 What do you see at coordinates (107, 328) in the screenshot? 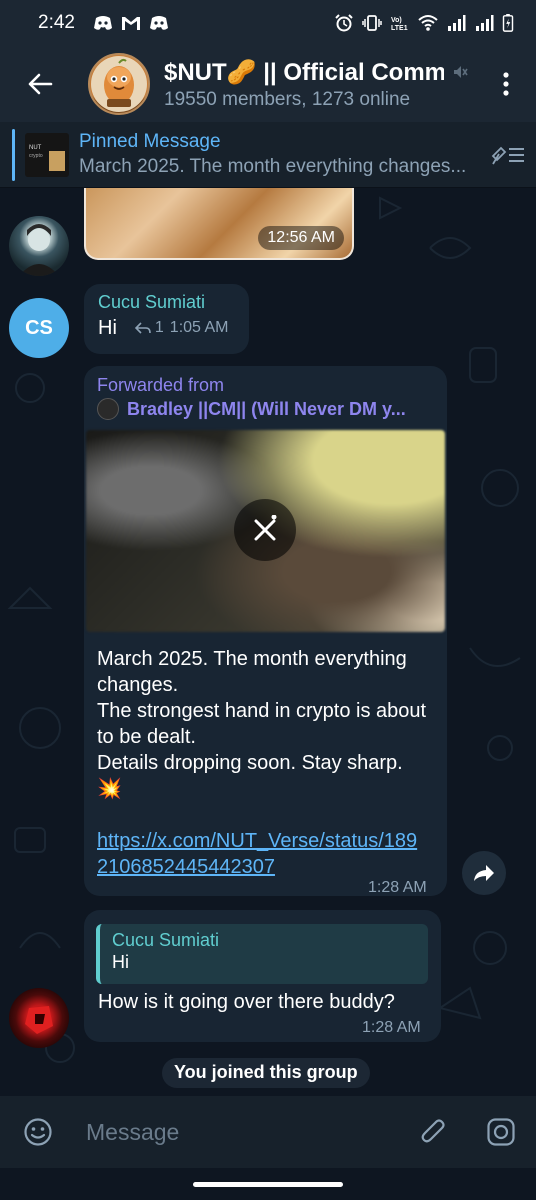
I see `message-text: Hi` at bounding box center [107, 328].